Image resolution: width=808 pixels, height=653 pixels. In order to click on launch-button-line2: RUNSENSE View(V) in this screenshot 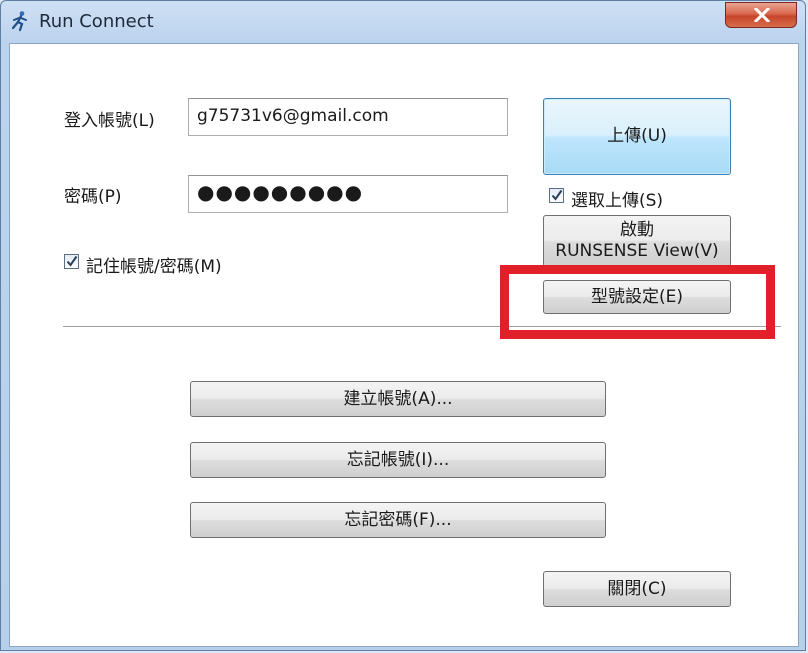, I will do `click(637, 251)`.